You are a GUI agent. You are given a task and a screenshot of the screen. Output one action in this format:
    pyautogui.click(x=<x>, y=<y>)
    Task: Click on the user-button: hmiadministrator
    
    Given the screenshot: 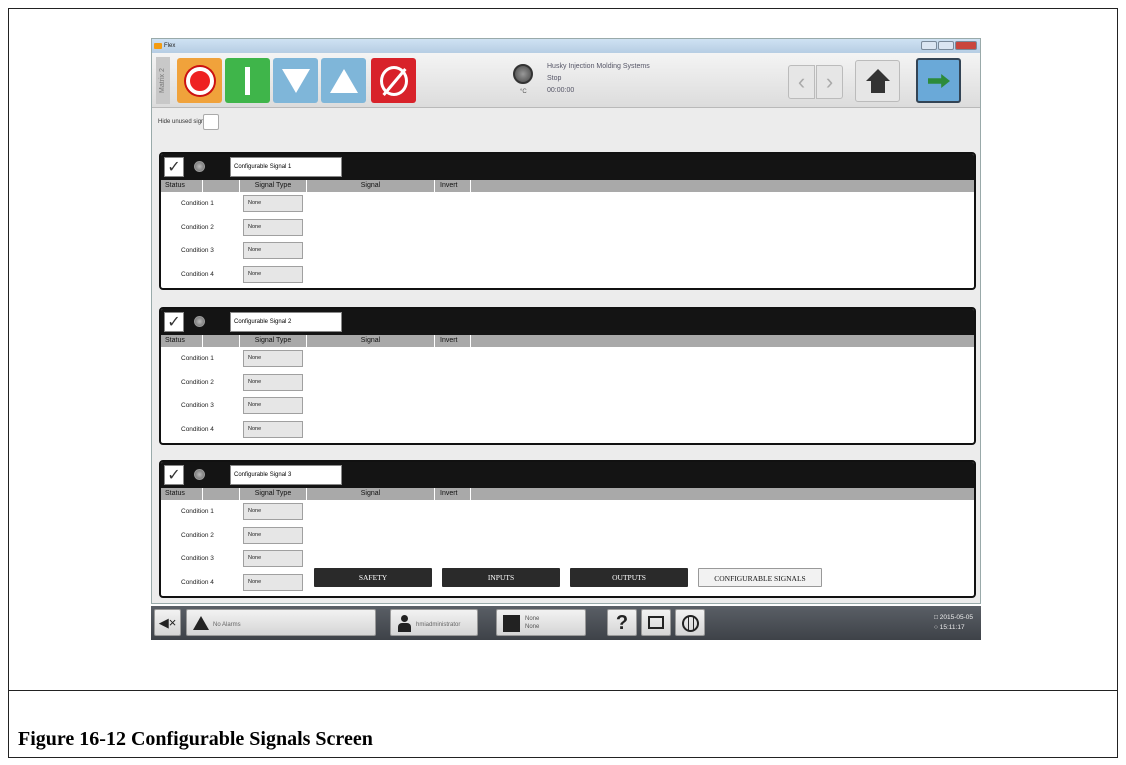 What is the action you would take?
    pyautogui.click(x=434, y=622)
    